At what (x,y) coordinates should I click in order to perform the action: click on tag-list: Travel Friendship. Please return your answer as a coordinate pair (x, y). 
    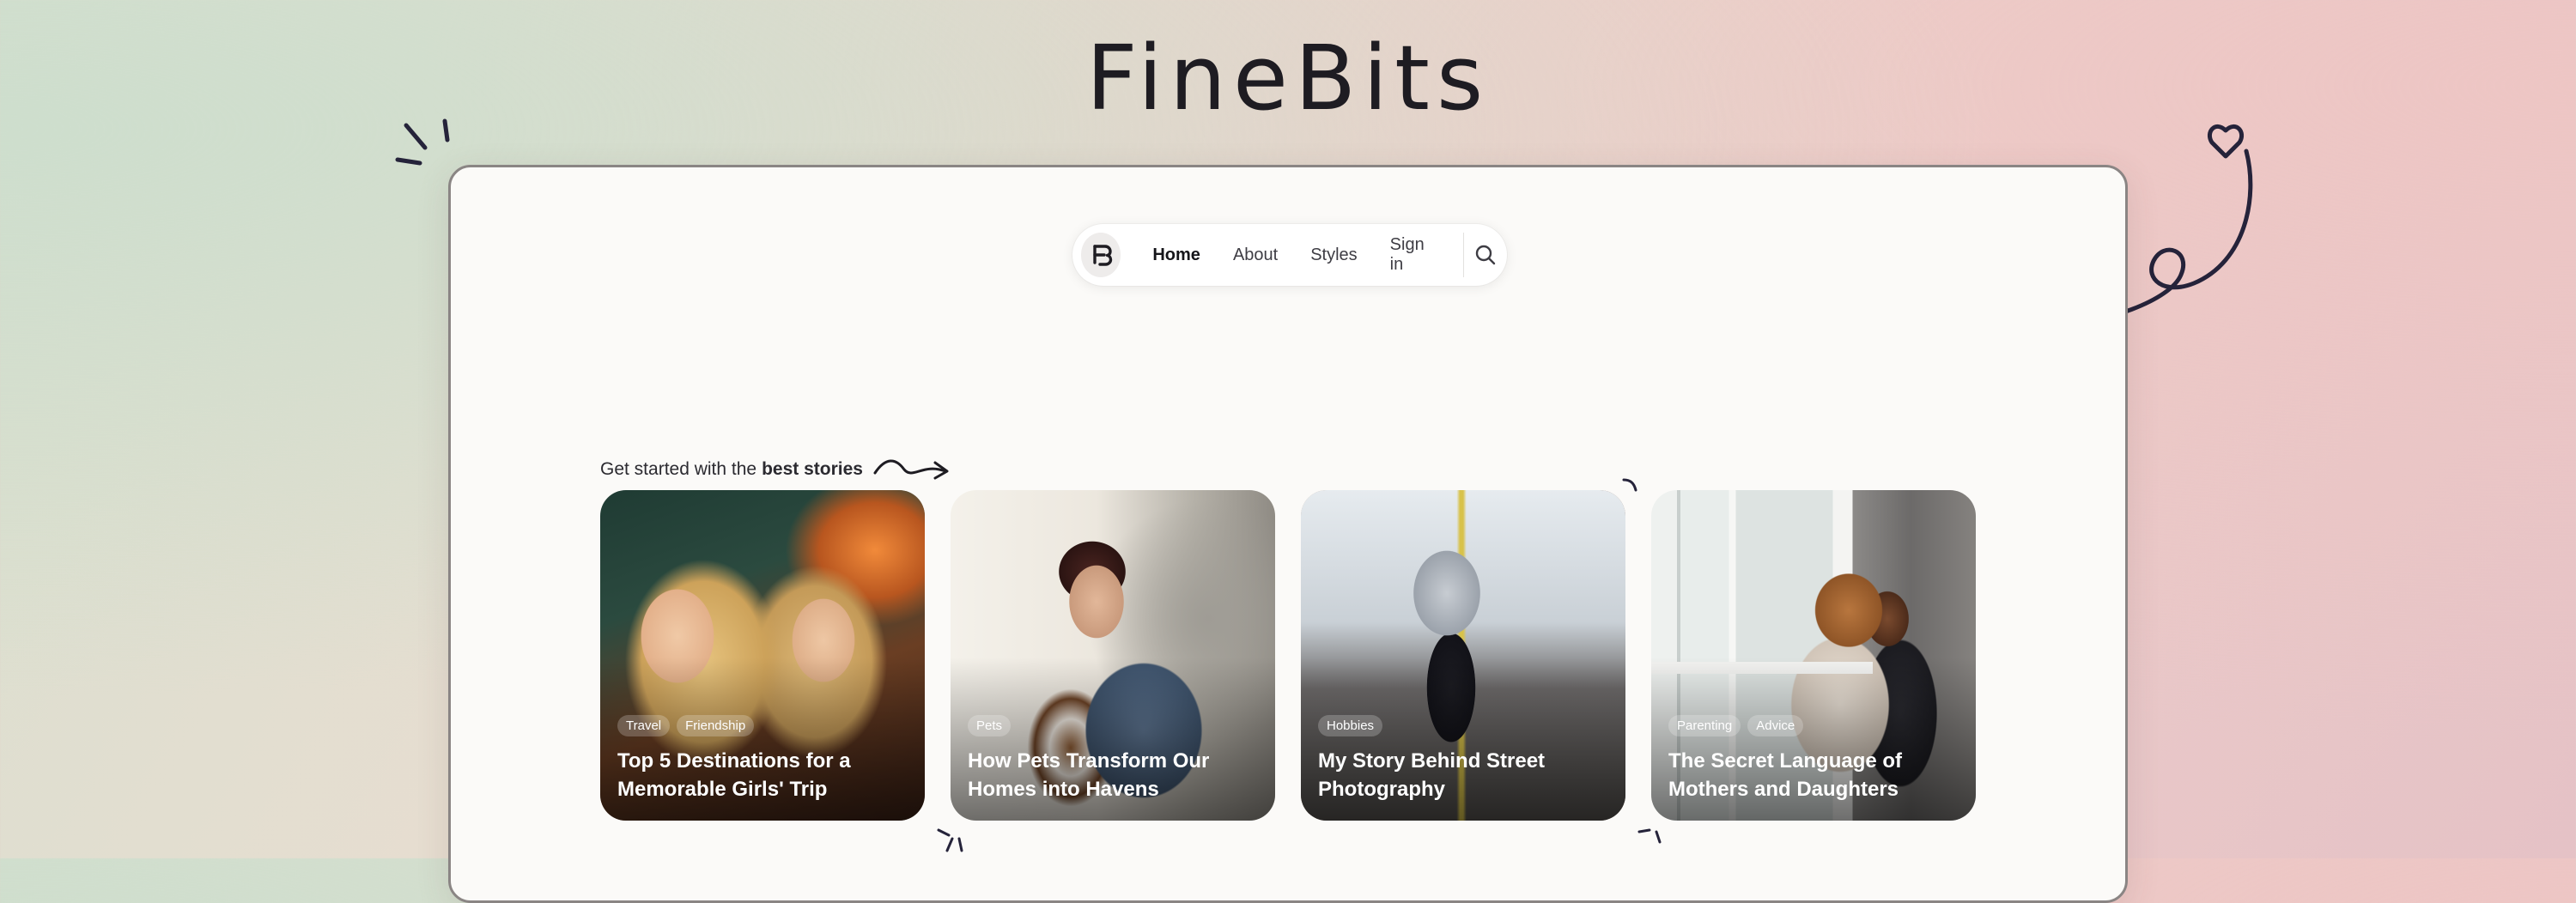
    Looking at the image, I should click on (762, 725).